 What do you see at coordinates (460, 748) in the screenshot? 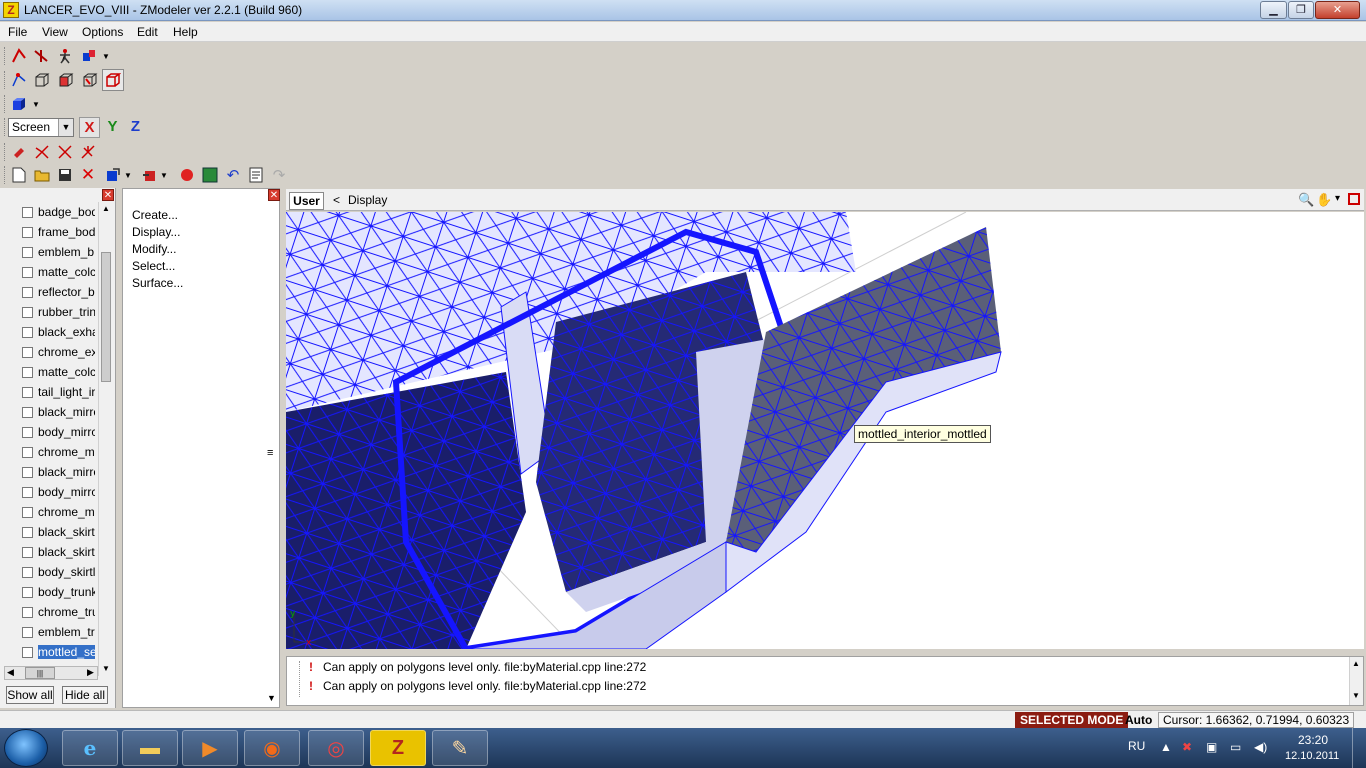
I see `paint-icon: ✎` at bounding box center [460, 748].